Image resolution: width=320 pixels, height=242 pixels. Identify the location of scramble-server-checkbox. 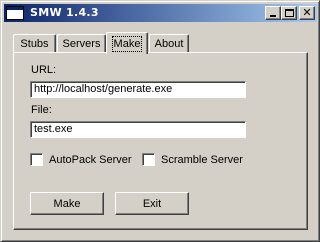
(148, 159).